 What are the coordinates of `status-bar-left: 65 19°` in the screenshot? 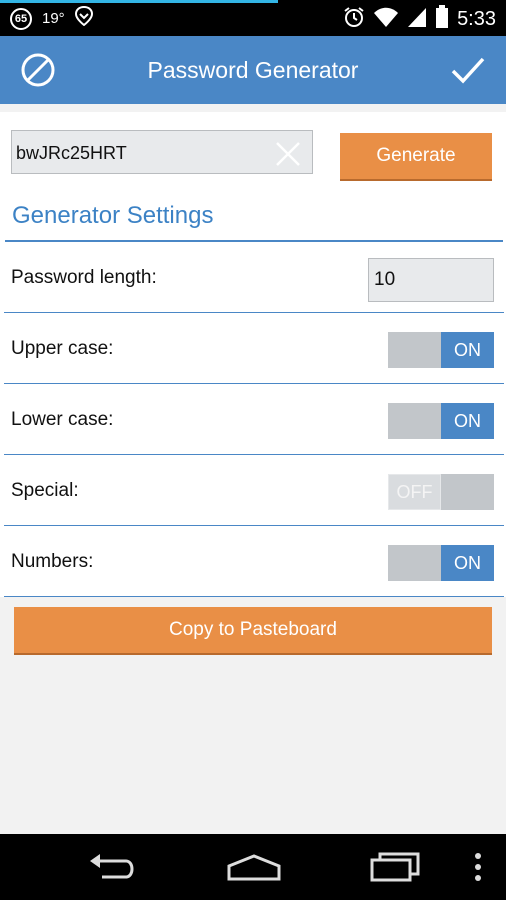 It's located at (51, 18).